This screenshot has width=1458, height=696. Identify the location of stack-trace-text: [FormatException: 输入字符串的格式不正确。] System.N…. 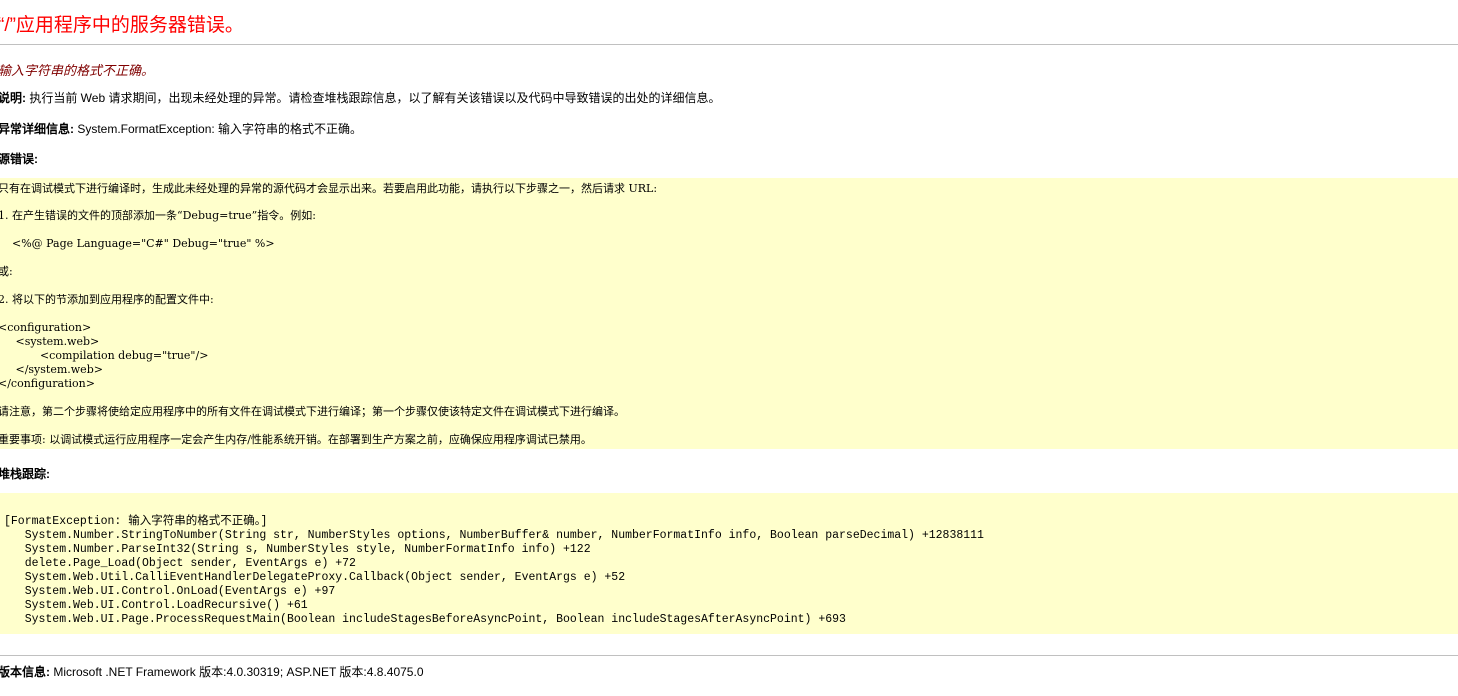
(494, 570).